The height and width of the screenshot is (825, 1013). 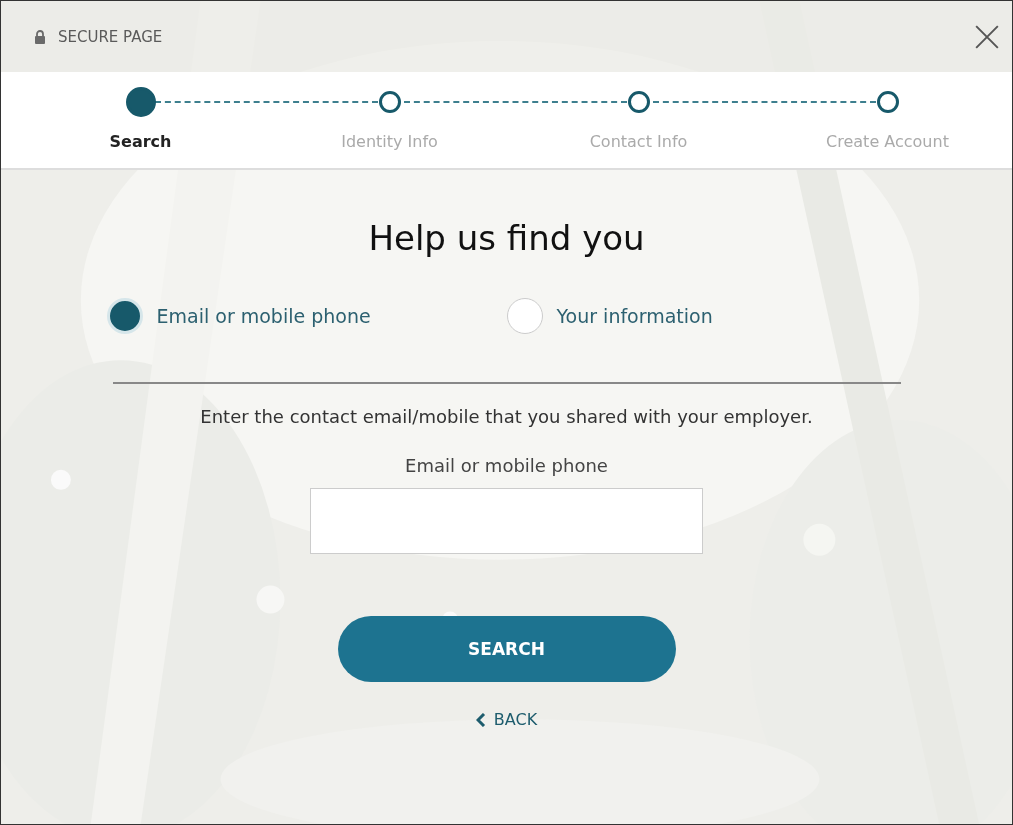 I want to click on search-button: SEARCH, so click(x=506, y=649).